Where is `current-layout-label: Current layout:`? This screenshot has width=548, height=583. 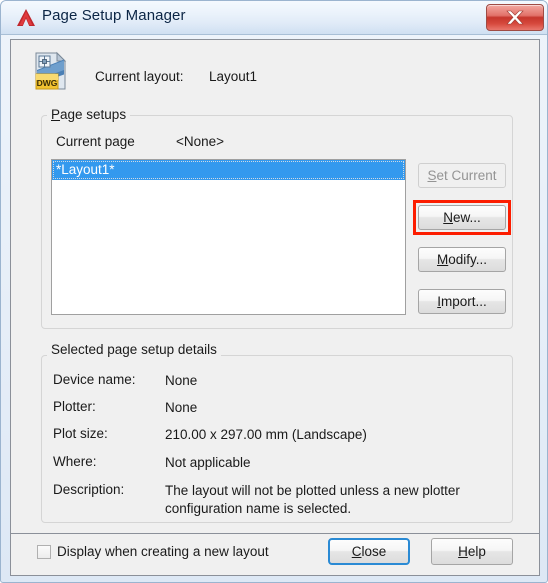 current-layout-label: Current layout: is located at coordinates (139, 76).